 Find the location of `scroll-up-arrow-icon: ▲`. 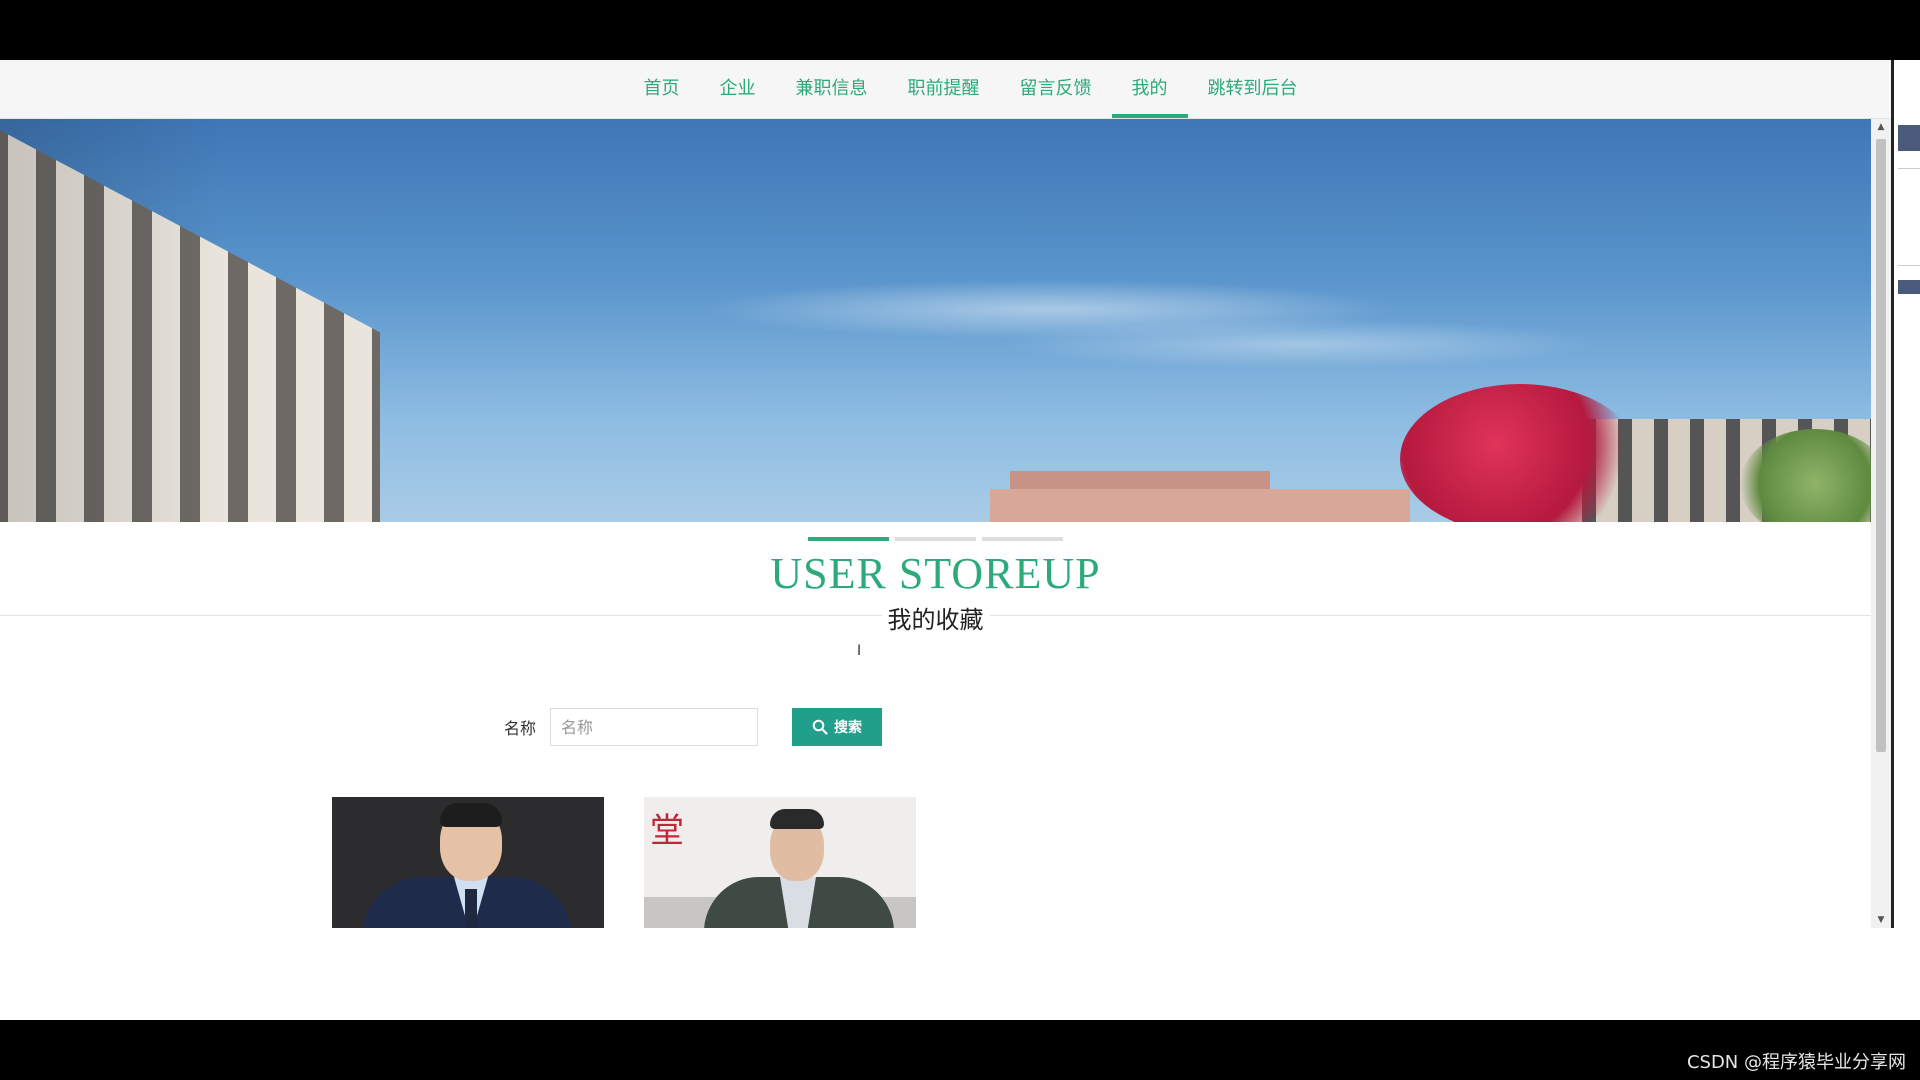

scroll-up-arrow-icon: ▲ is located at coordinates (1881, 127).